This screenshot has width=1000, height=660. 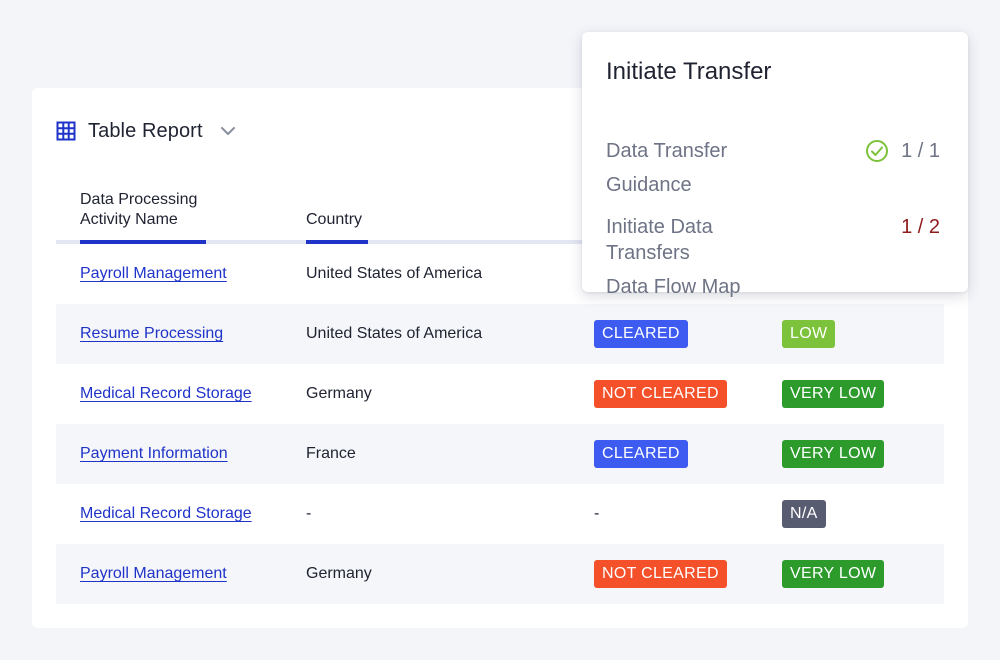 I want to click on risk-badge: LOW, so click(x=809, y=334).